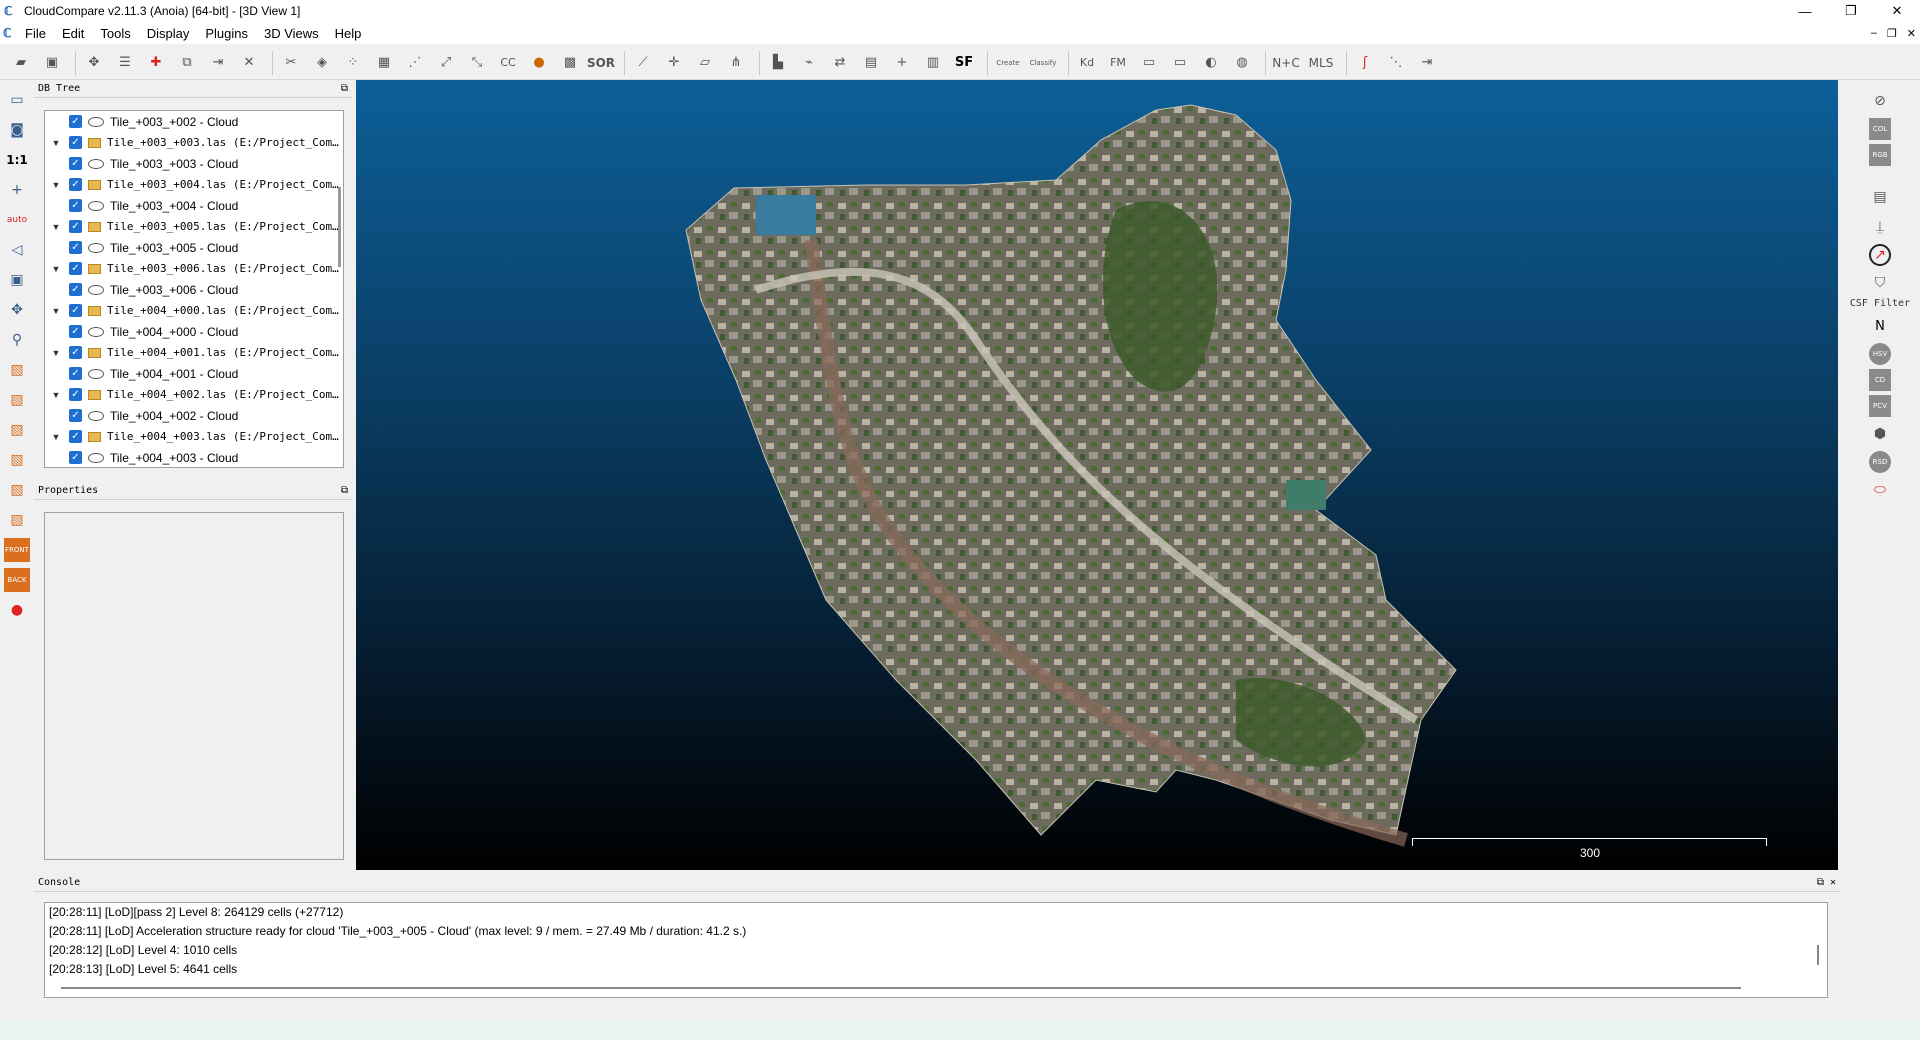  What do you see at coordinates (415, 63) in the screenshot?
I see `octree-icon: ⋰` at bounding box center [415, 63].